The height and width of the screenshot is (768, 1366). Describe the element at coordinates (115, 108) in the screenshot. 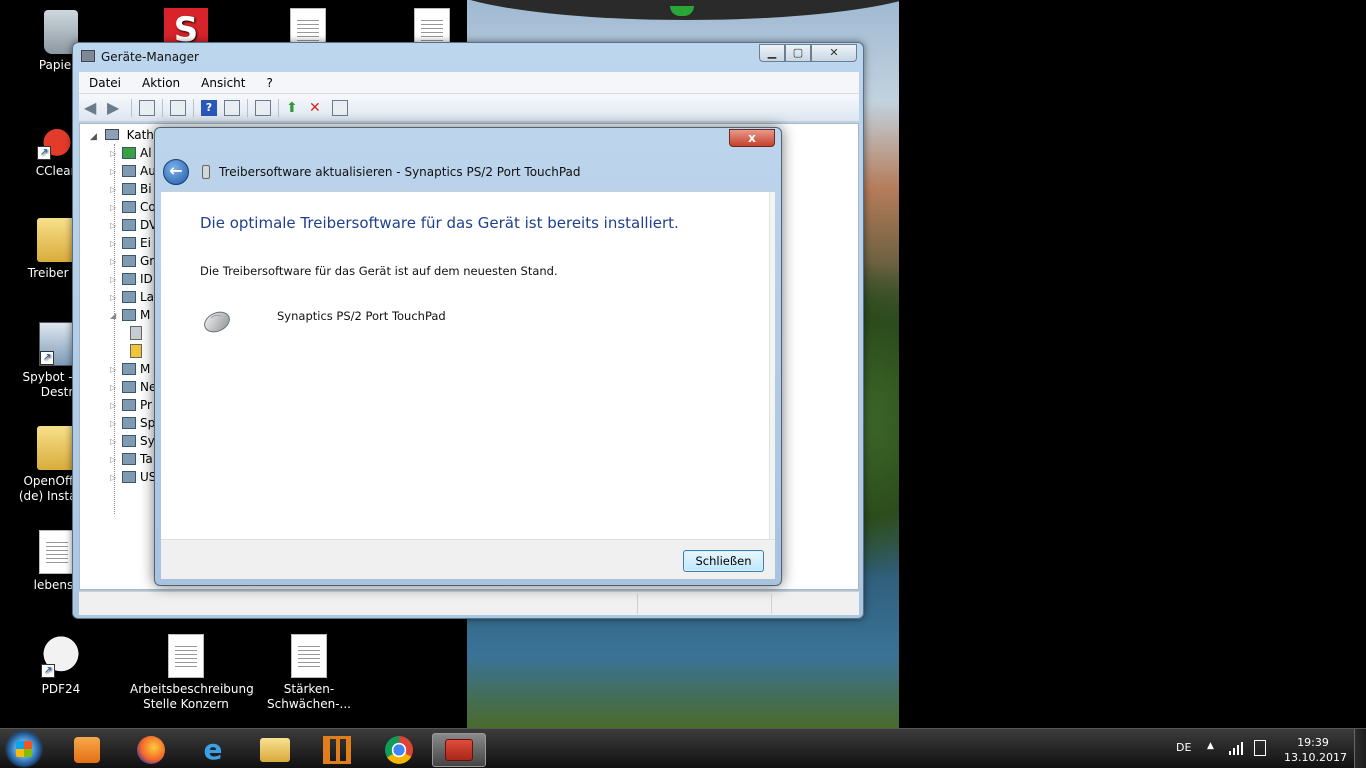

I see `forward-arrow-icon: ▶` at that location.